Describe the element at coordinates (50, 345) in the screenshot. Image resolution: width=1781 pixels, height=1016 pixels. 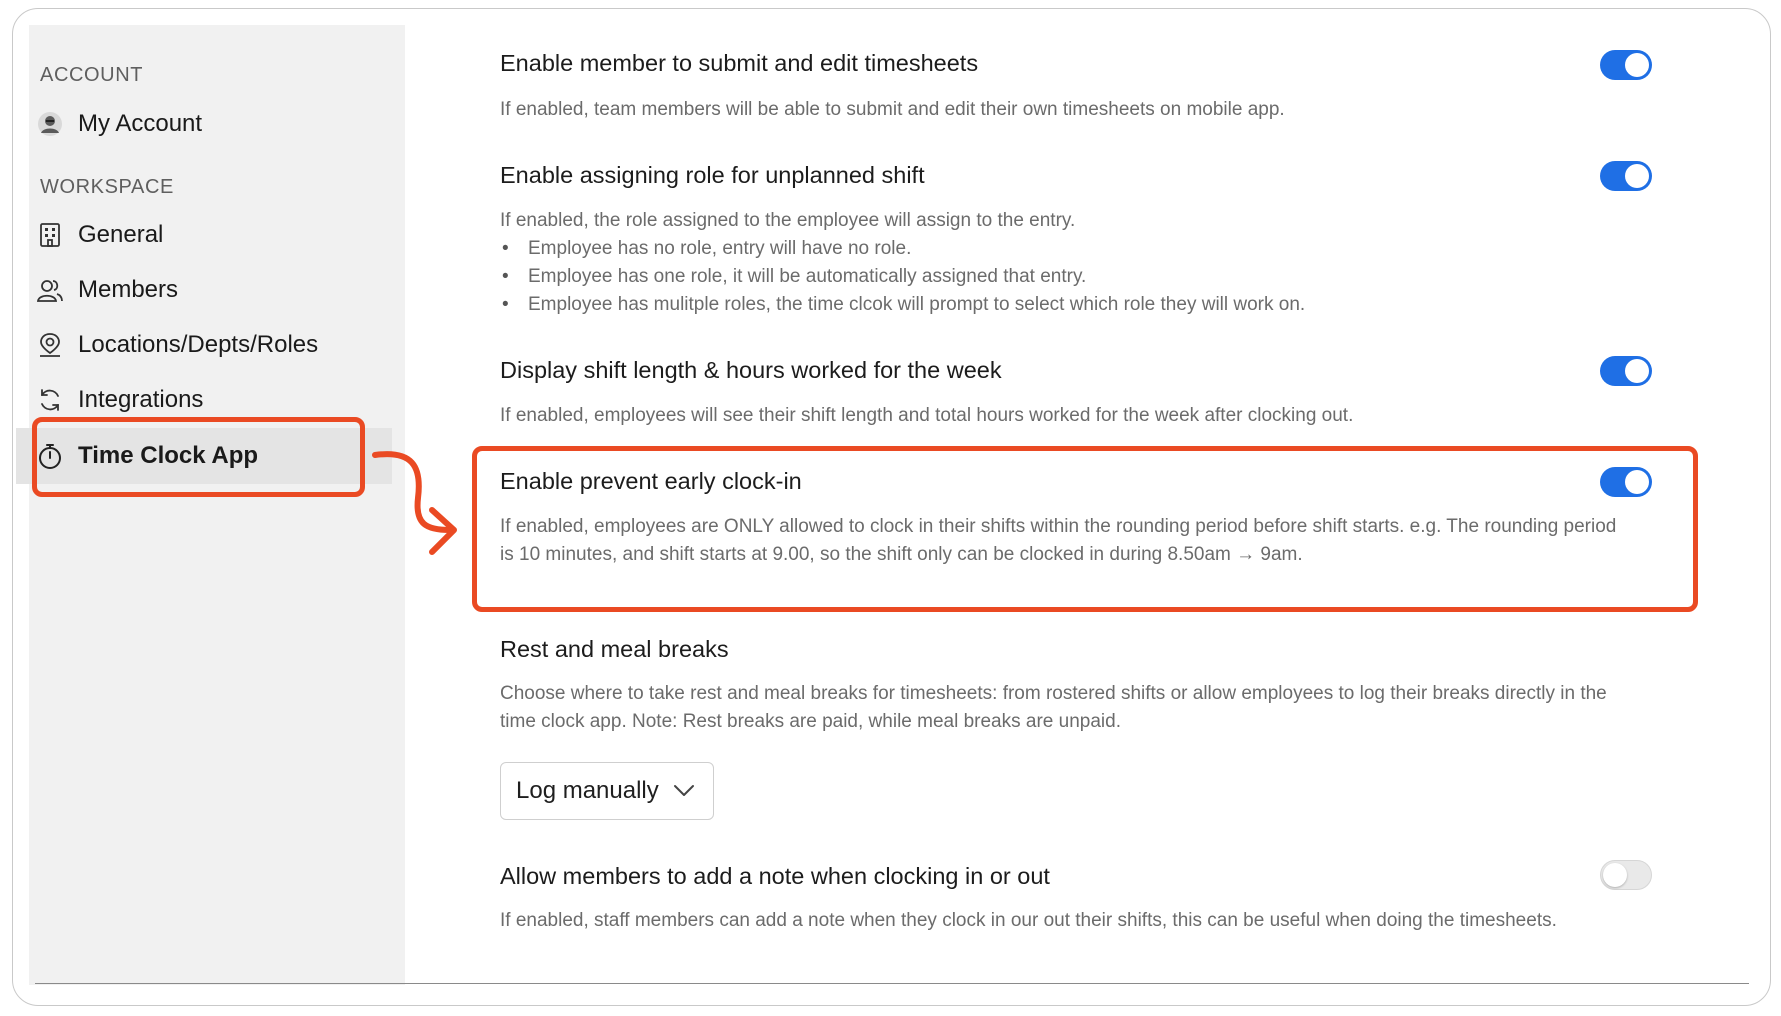
I see `location-pin-icon` at that location.